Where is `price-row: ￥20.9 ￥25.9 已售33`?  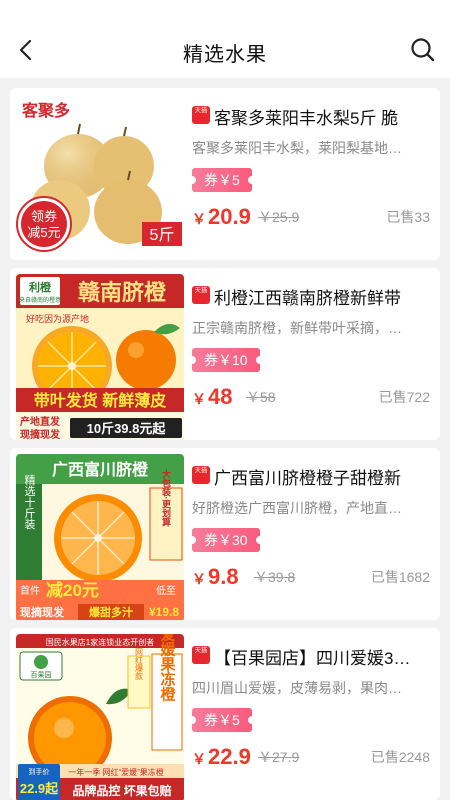 price-row: ￥20.9 ￥25.9 已售33 is located at coordinates (311, 215).